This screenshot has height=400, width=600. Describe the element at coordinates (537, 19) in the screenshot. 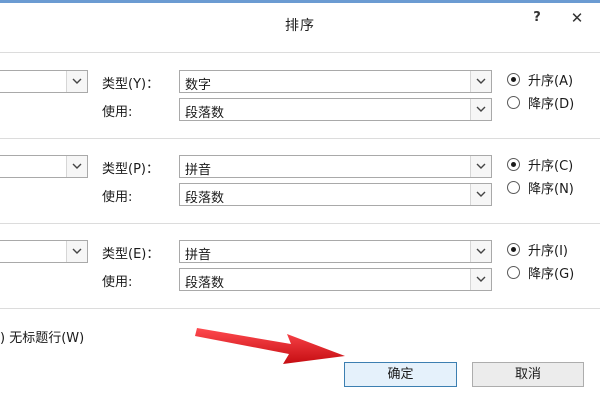

I see `help-button: ?` at that location.